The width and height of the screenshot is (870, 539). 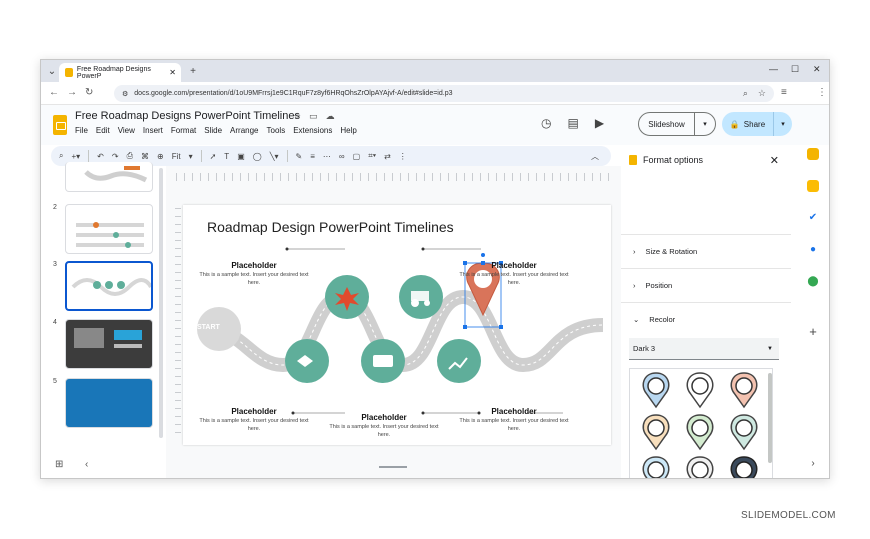 I want to click on recolor-scrollbar, so click(x=770, y=418).